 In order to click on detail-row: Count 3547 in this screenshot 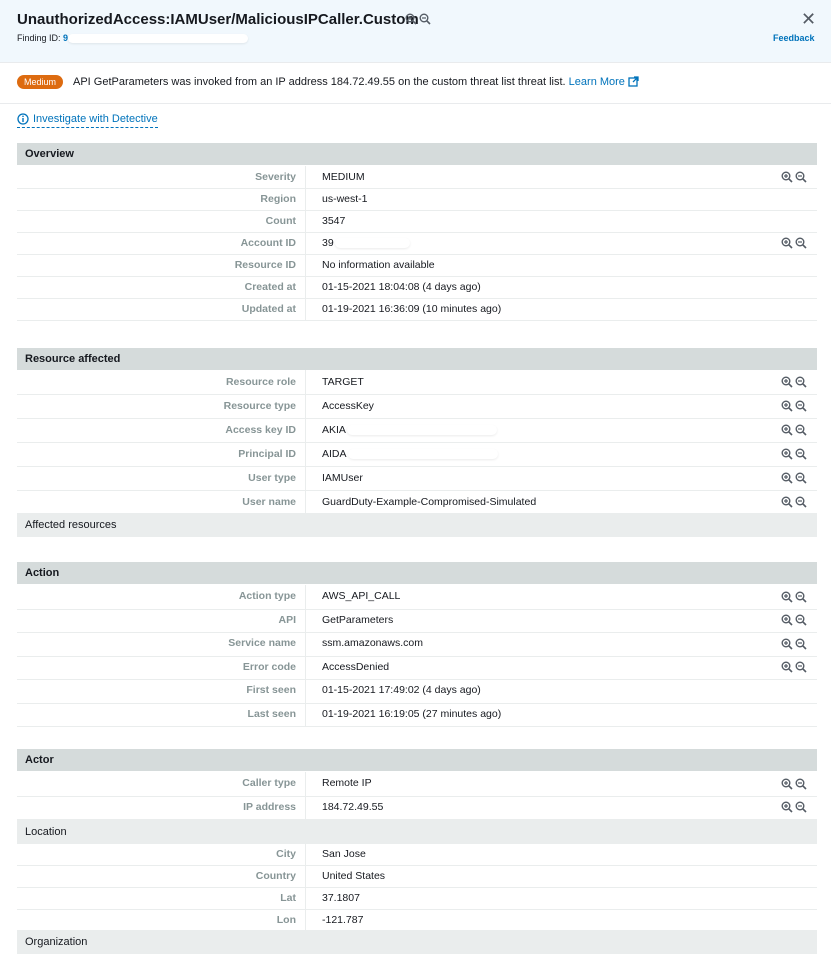, I will do `click(417, 221)`.